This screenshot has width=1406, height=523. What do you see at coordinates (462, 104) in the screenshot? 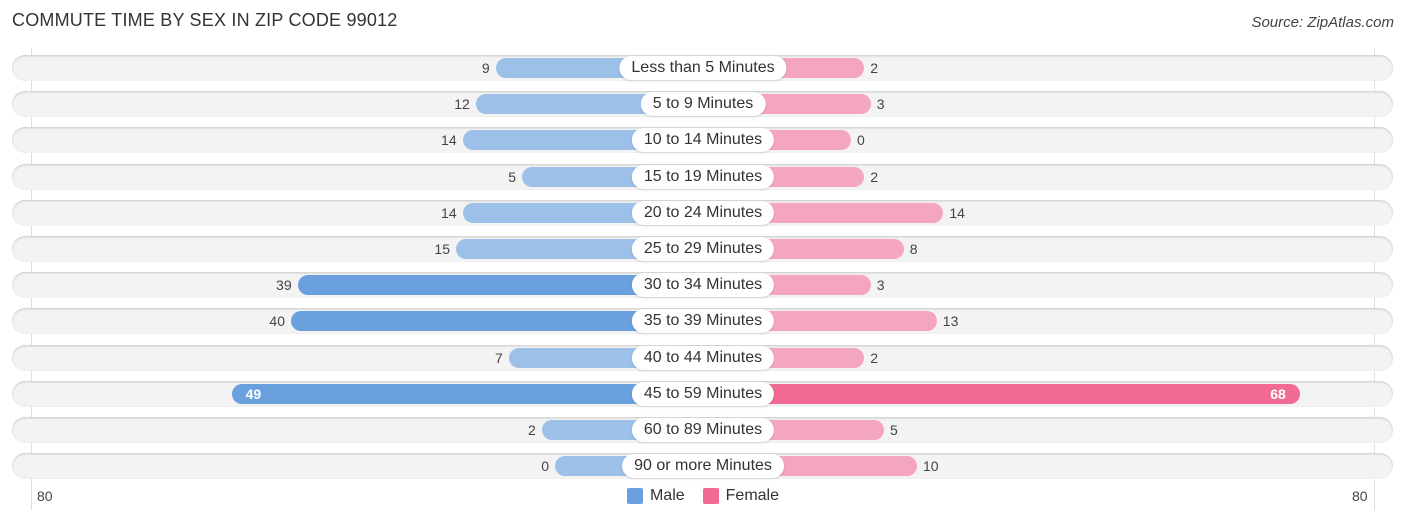
I see `value-label-male: 12` at bounding box center [462, 104].